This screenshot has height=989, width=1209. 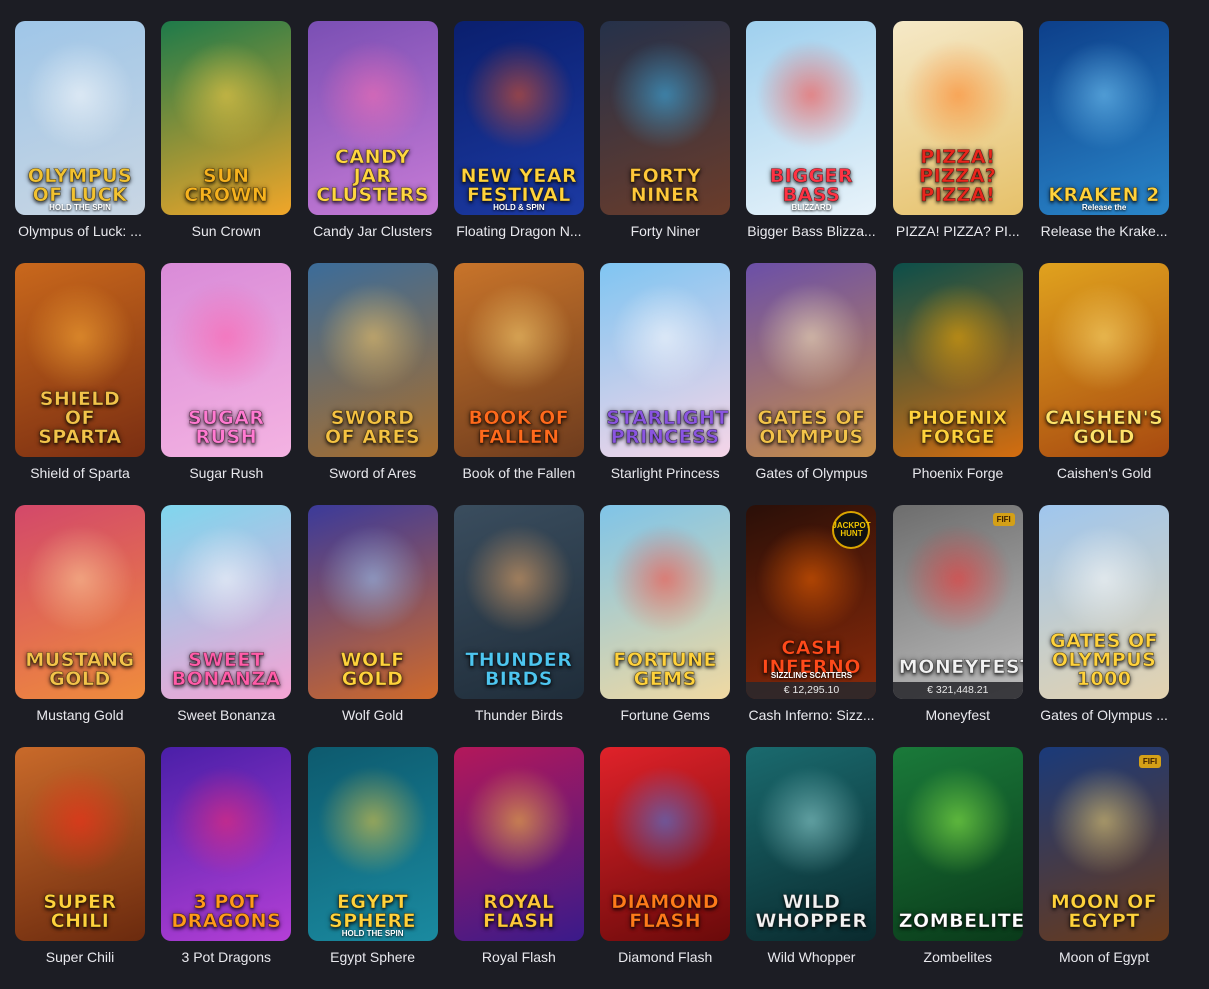 What do you see at coordinates (519, 473) in the screenshot?
I see `game-title: Book of the Fallen` at bounding box center [519, 473].